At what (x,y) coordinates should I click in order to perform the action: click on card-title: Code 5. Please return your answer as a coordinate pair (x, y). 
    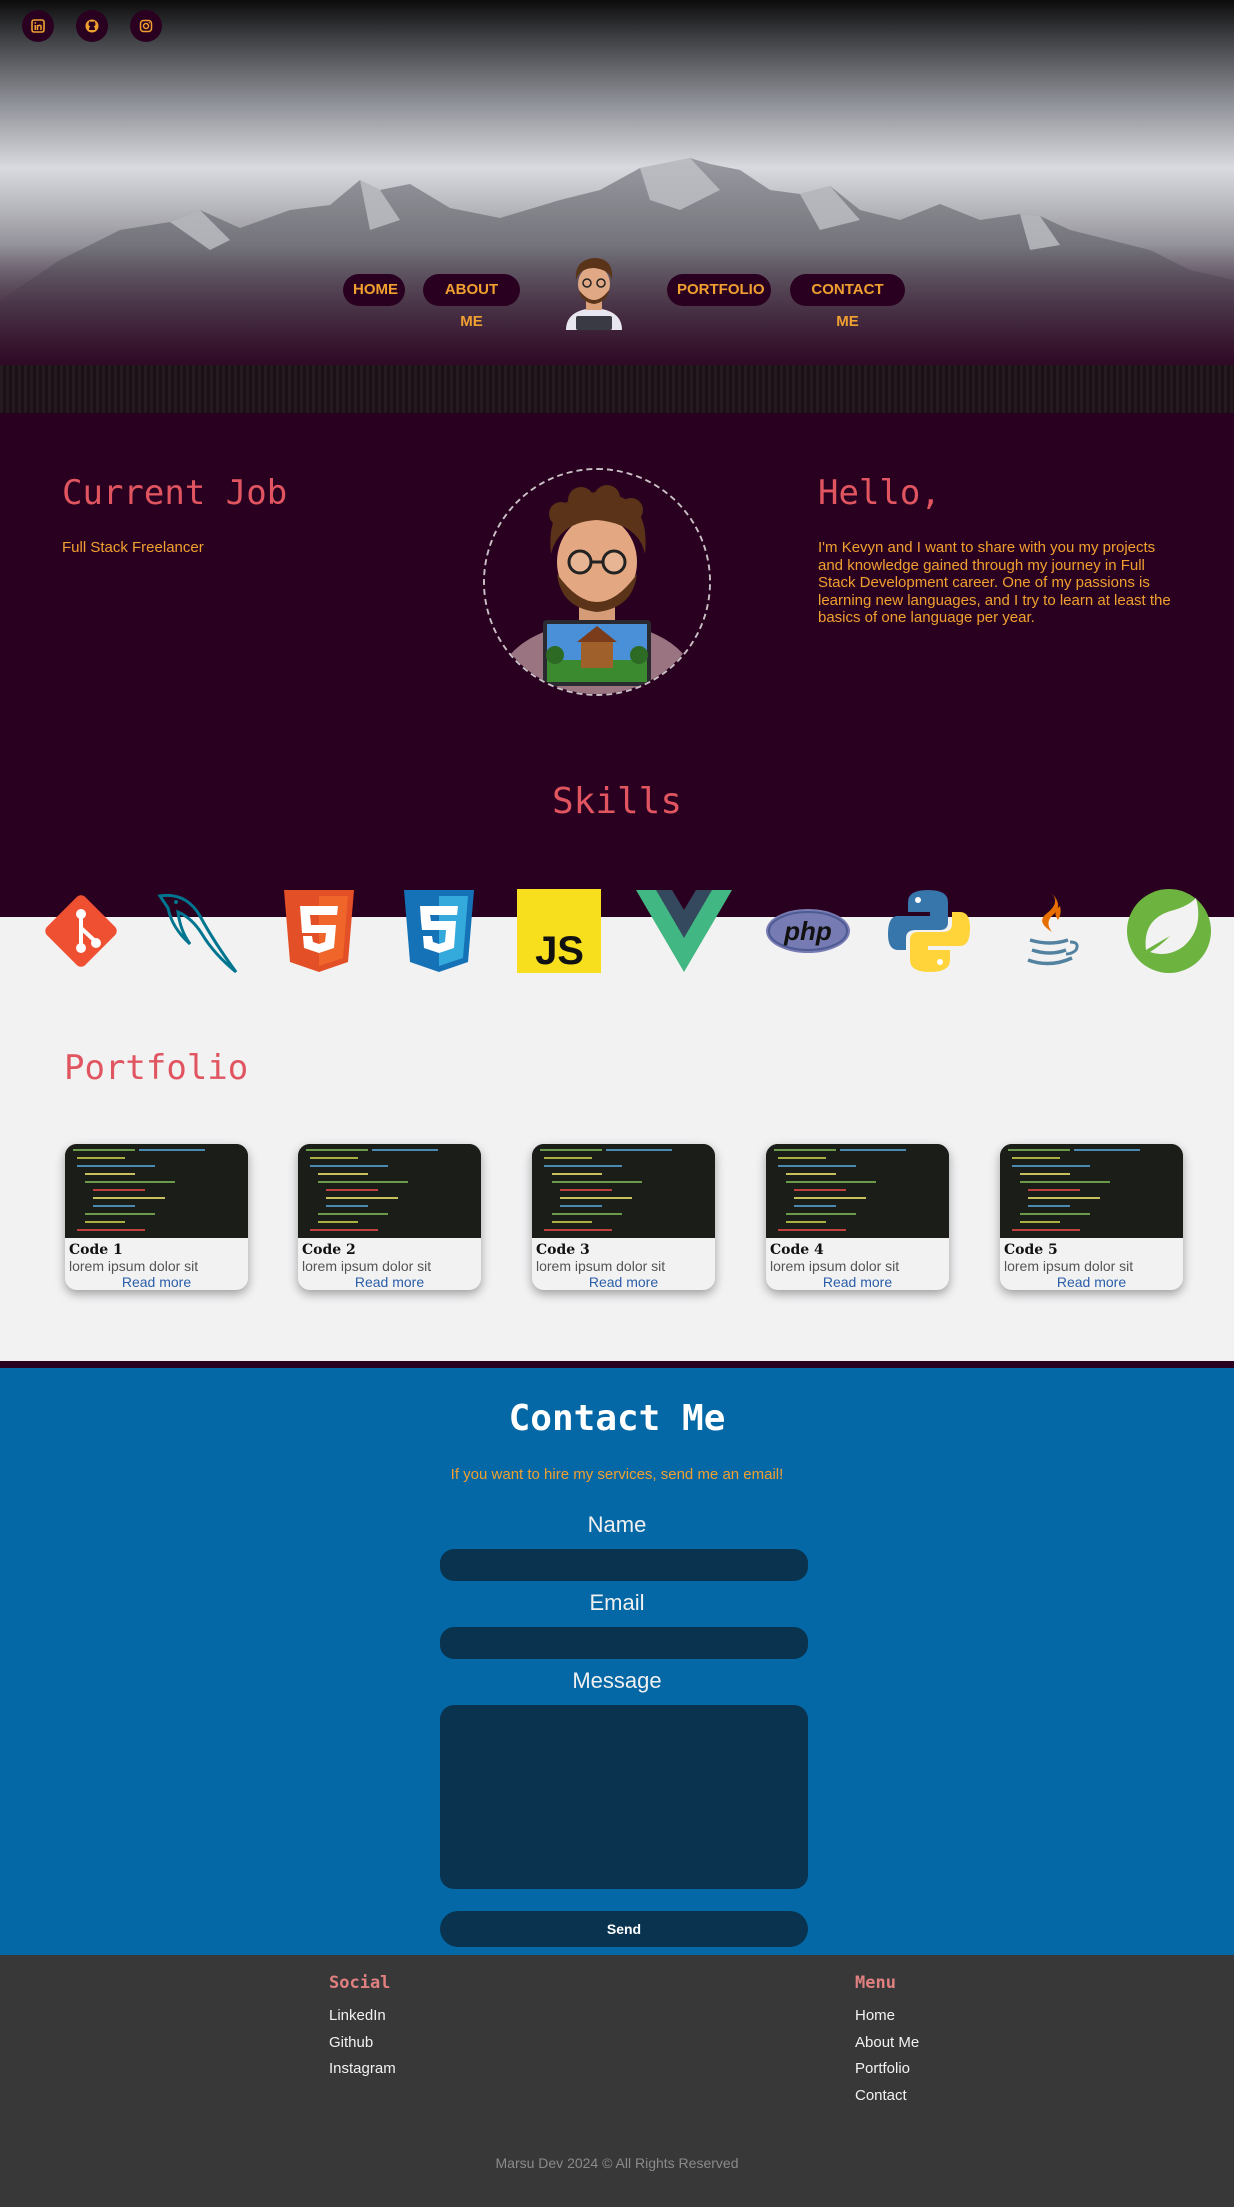
    Looking at the image, I should click on (1031, 1250).